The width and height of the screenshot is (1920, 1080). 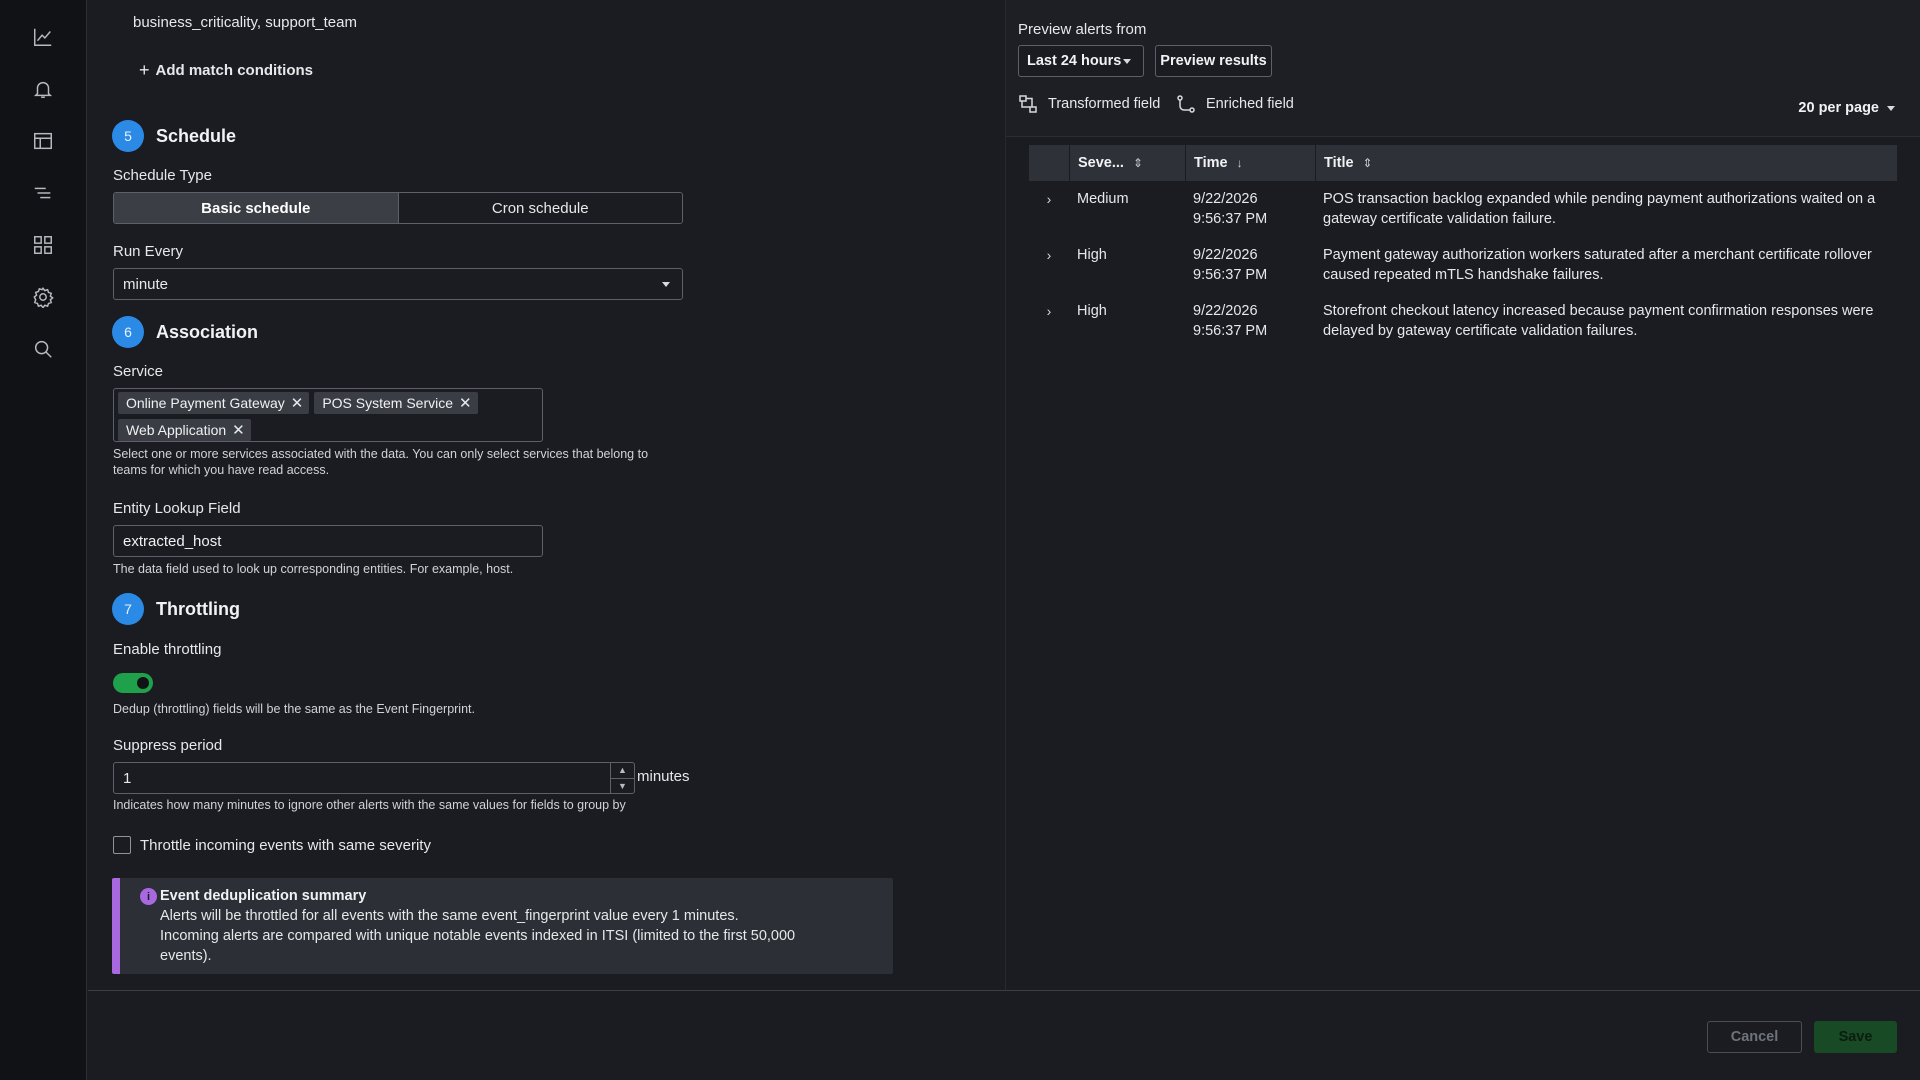 I want to click on preview-results-button: Preview results, so click(x=1213, y=61).